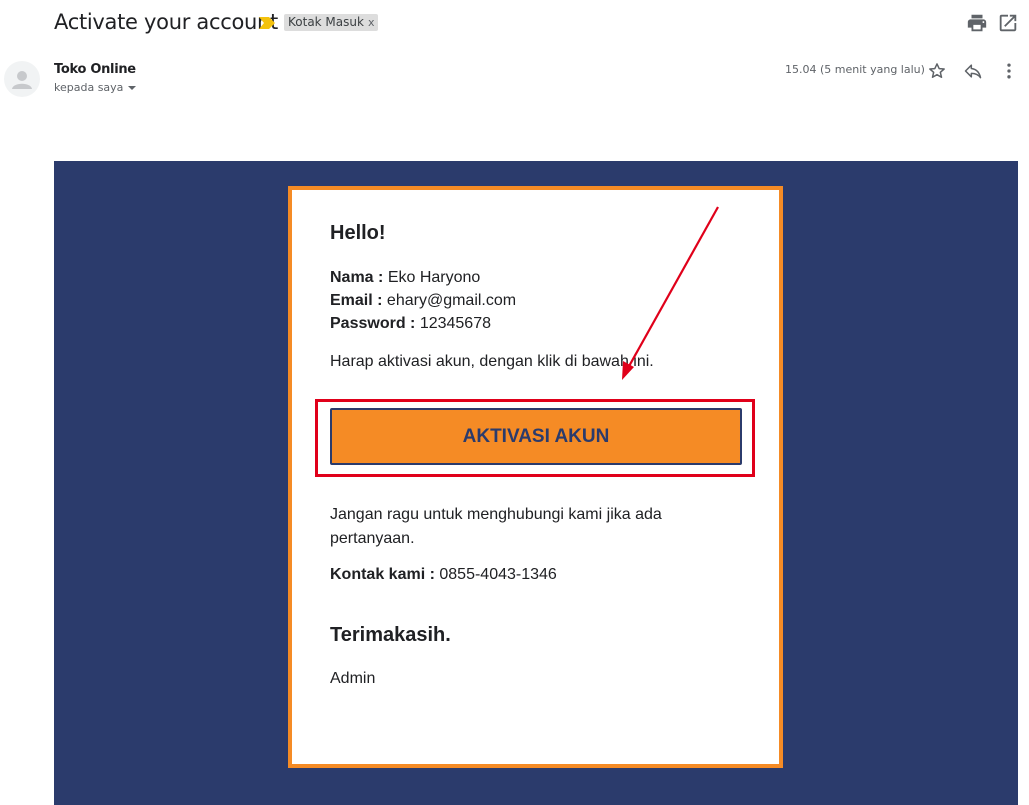 The image size is (1029, 805). Describe the element at coordinates (977, 23) in the screenshot. I see `print-icon` at that location.